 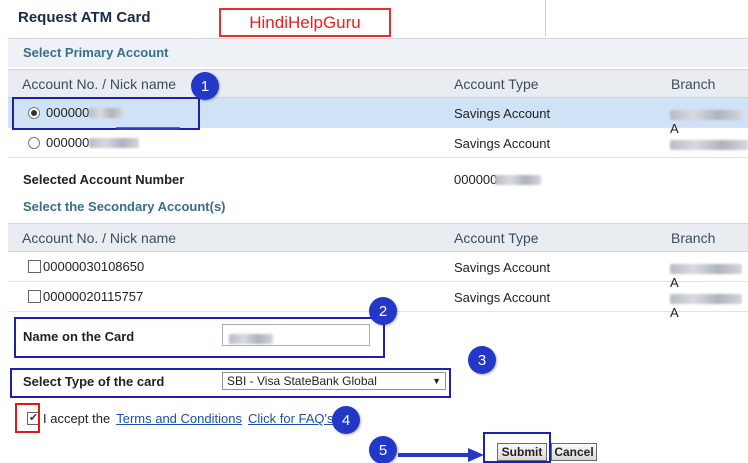 What do you see at coordinates (545, 18) in the screenshot?
I see `header-divider` at bounding box center [545, 18].